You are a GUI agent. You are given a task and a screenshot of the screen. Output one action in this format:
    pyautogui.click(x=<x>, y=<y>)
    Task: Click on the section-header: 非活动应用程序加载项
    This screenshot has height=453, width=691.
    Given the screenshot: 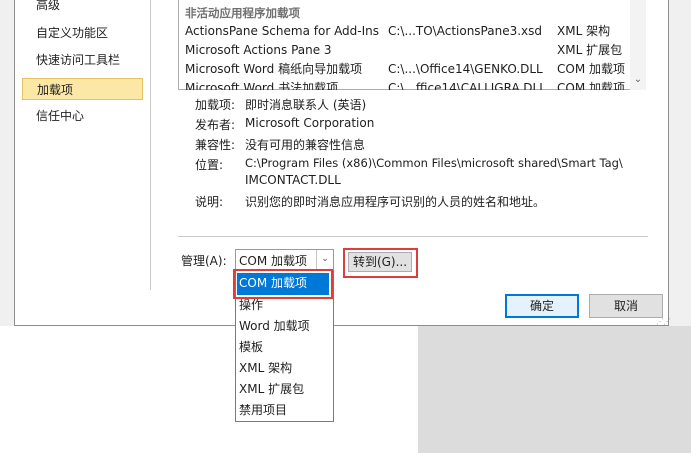 What is the action you would take?
    pyautogui.click(x=242, y=13)
    